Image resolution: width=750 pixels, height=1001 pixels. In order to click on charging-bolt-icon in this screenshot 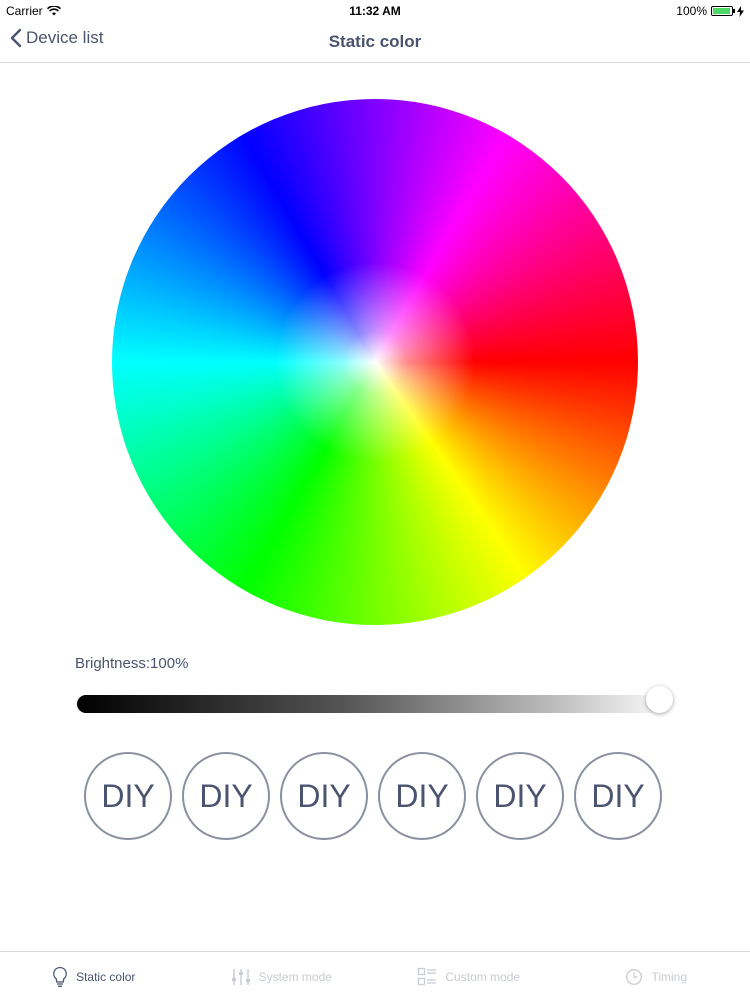, I will do `click(740, 11)`.